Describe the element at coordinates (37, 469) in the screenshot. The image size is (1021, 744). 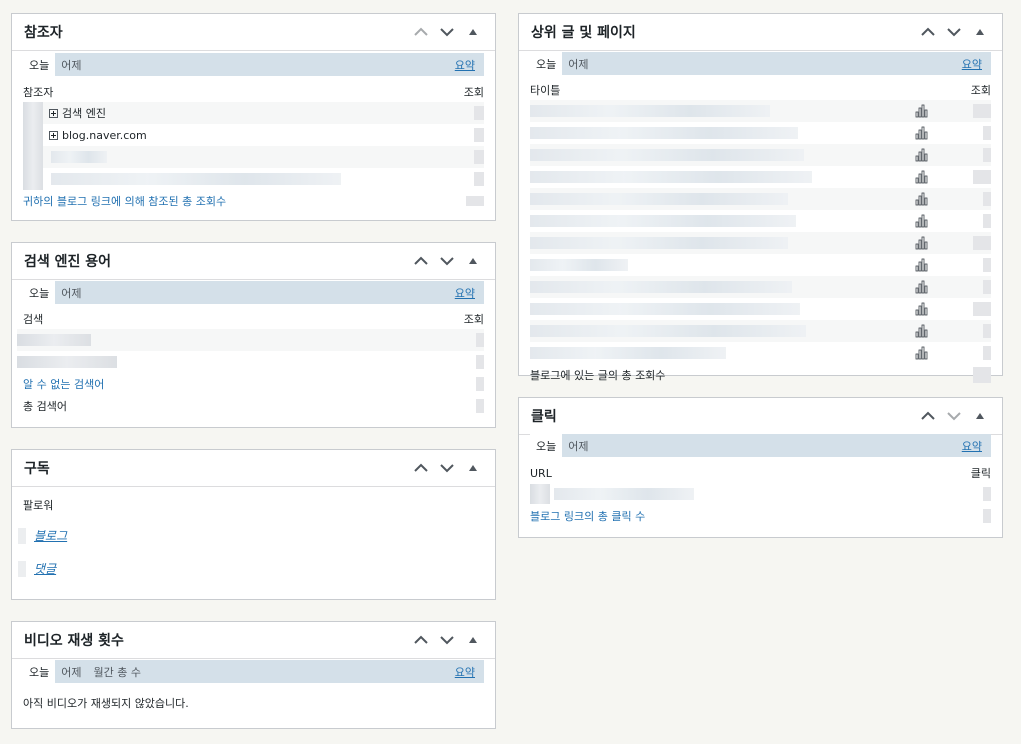
I see `panel-title: 구독` at that location.